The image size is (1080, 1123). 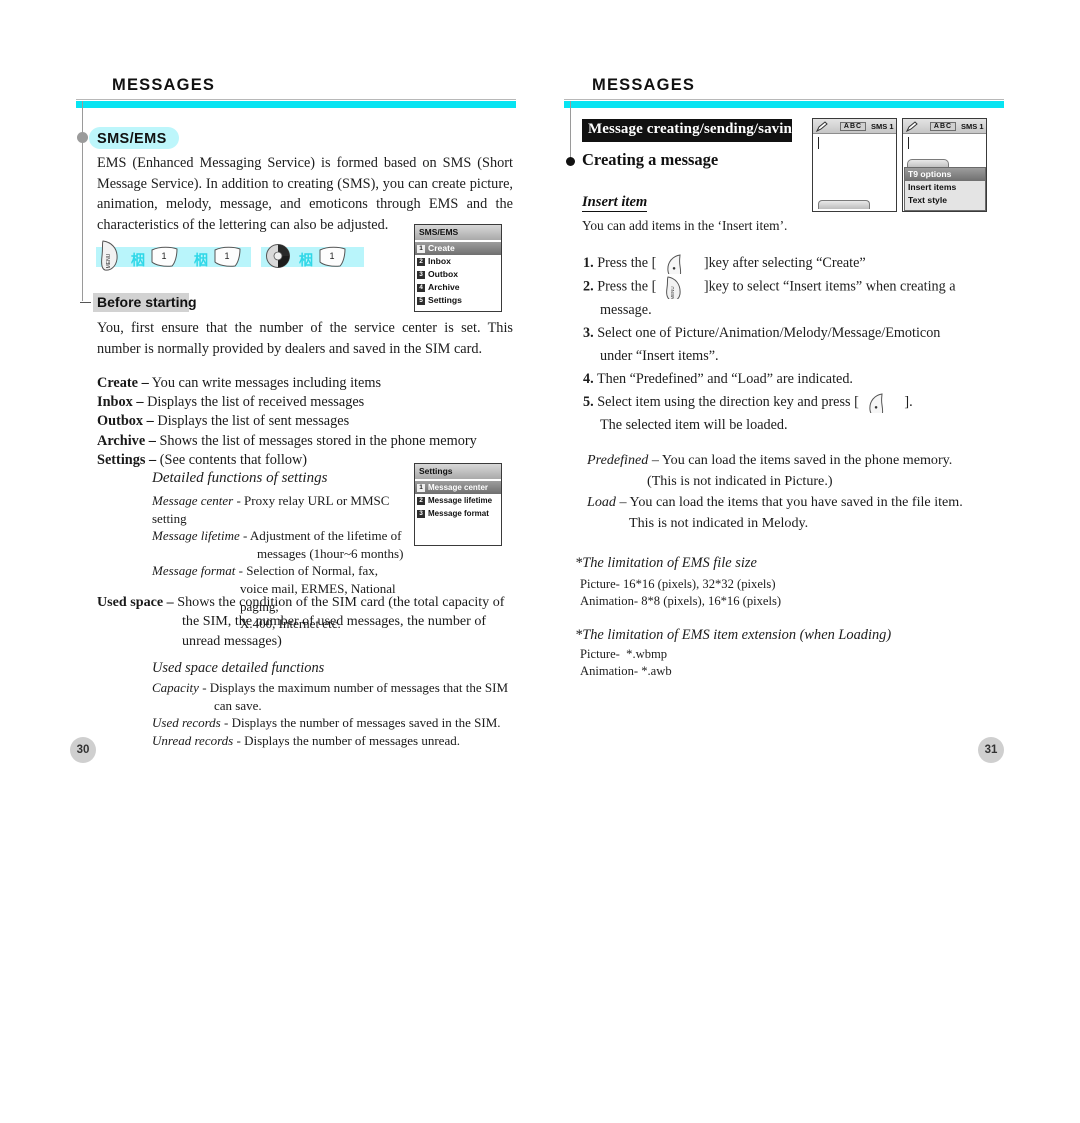 What do you see at coordinates (83, 750) in the screenshot?
I see `page-number-left: 30` at bounding box center [83, 750].